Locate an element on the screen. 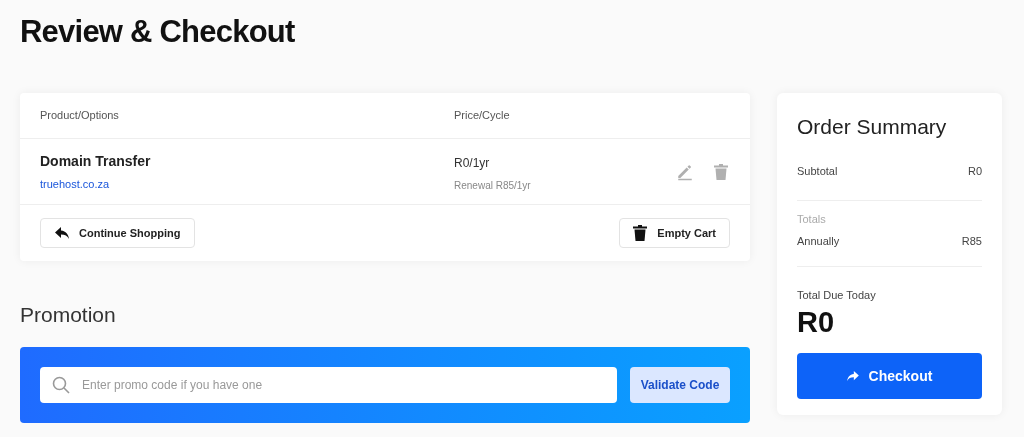 Image resolution: width=1024 pixels, height=437 pixels. product-name: Domain Transfer is located at coordinates (96, 161).